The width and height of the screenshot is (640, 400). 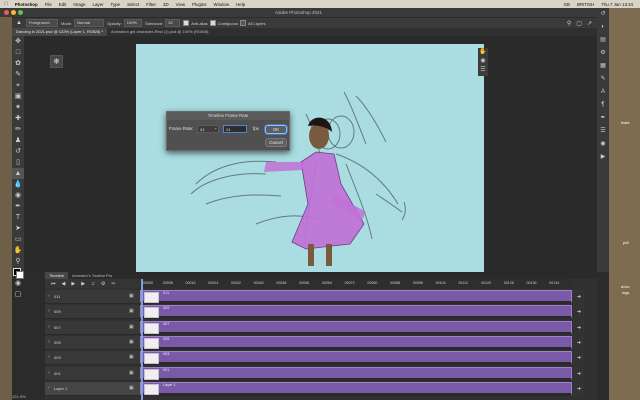 I want to click on rectangle-tool-icon: ▭, so click(x=18, y=239).